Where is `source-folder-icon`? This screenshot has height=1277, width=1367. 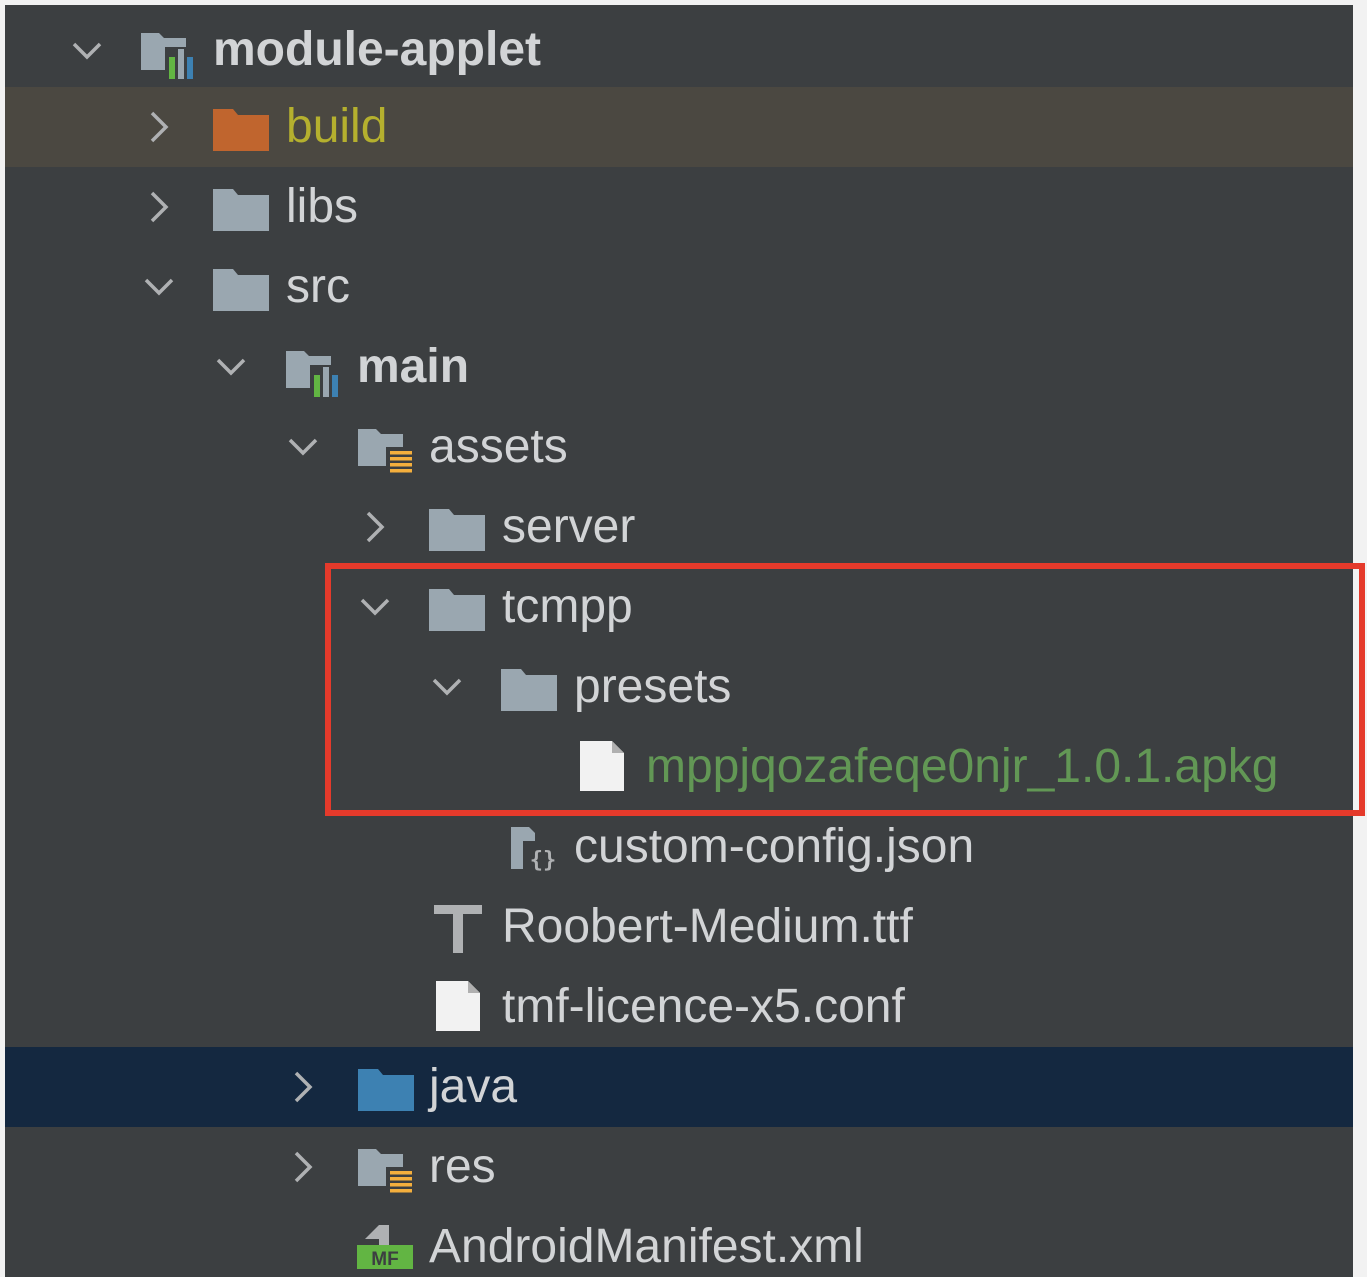
source-folder-icon is located at coordinates (386, 1090).